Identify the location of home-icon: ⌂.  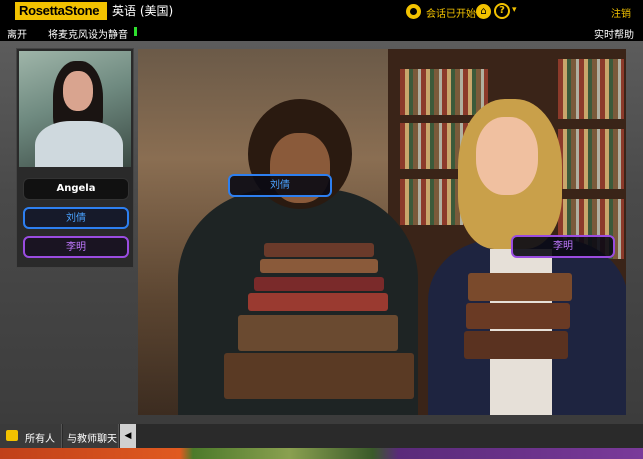
(483, 11).